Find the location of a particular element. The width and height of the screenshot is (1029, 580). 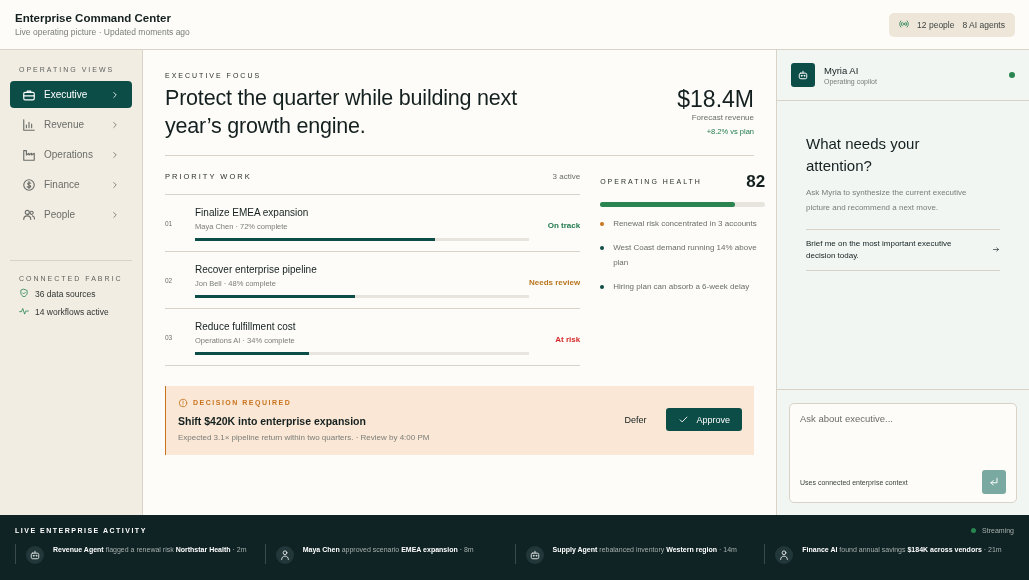

task-title: Reduce fulfillment cost is located at coordinates (246, 326).